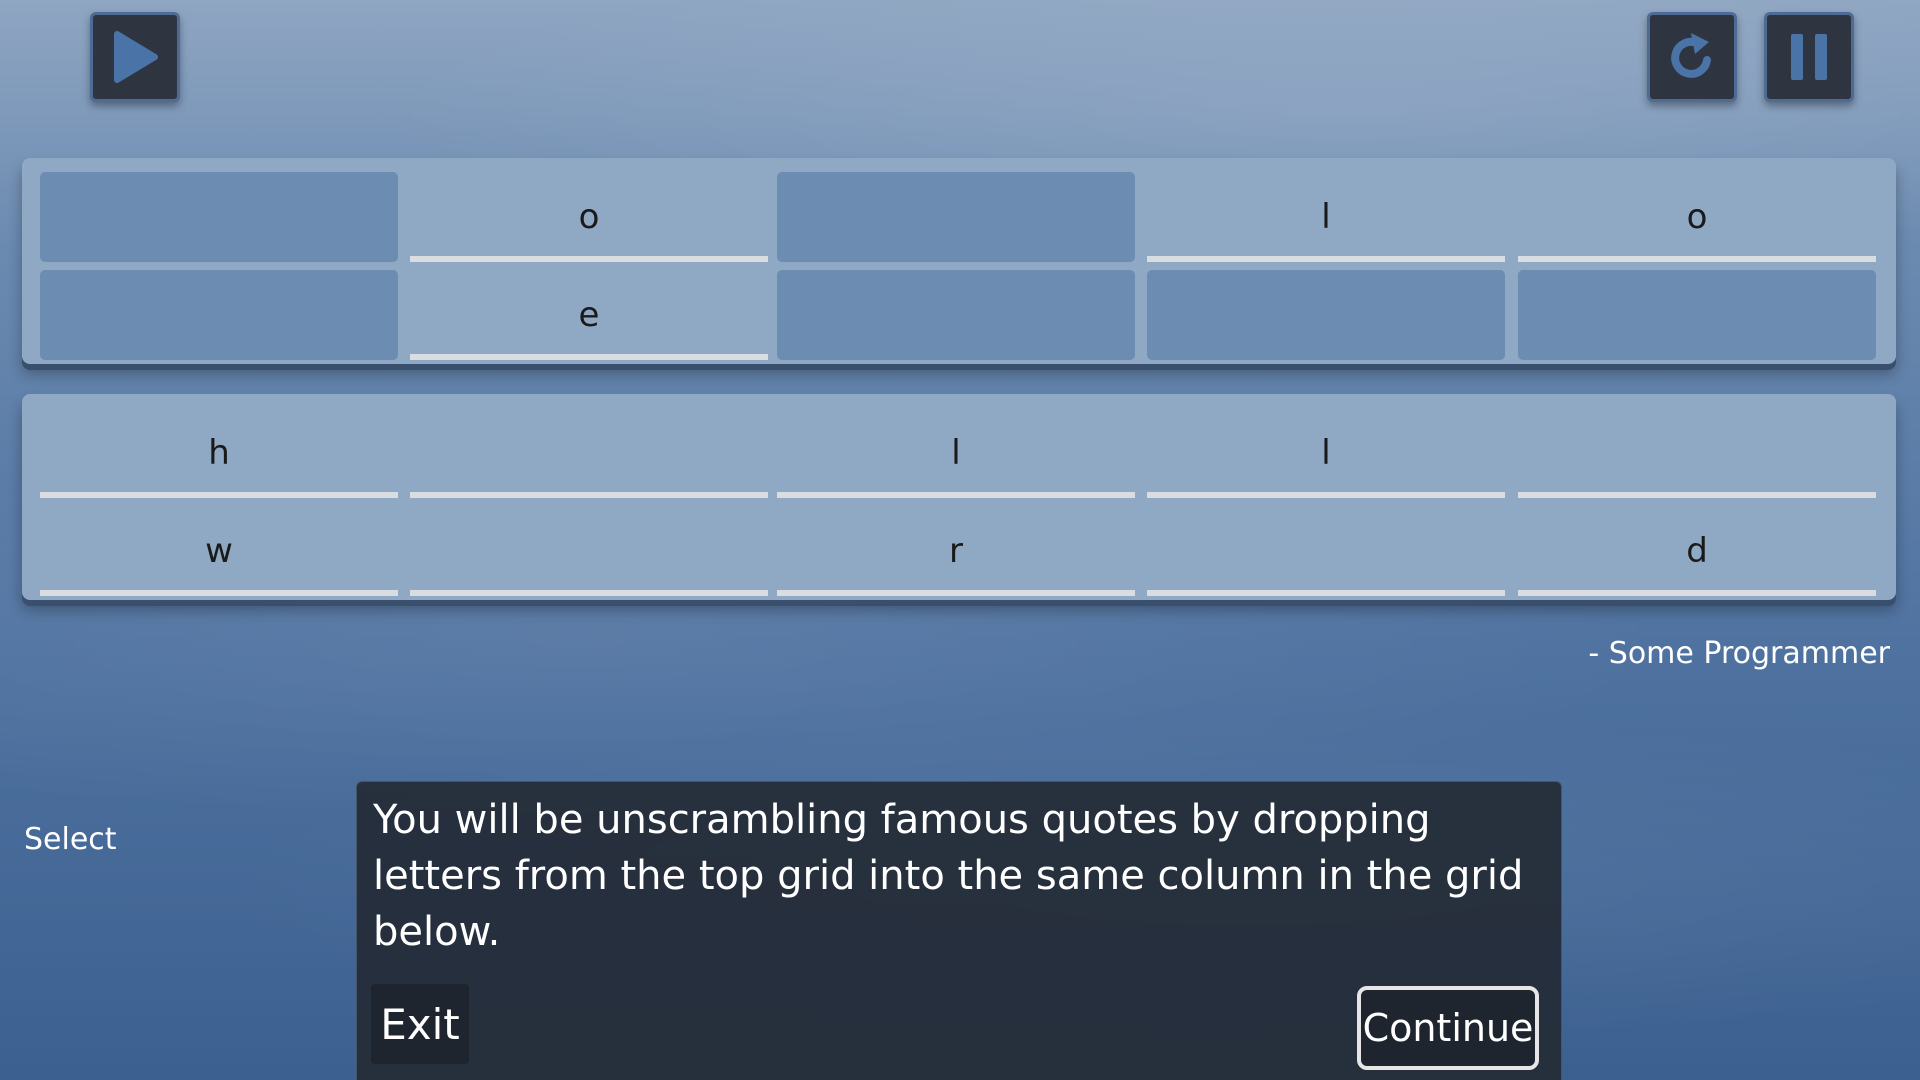  What do you see at coordinates (1697, 551) in the screenshot?
I see `bottom-grid-cell: d` at bounding box center [1697, 551].